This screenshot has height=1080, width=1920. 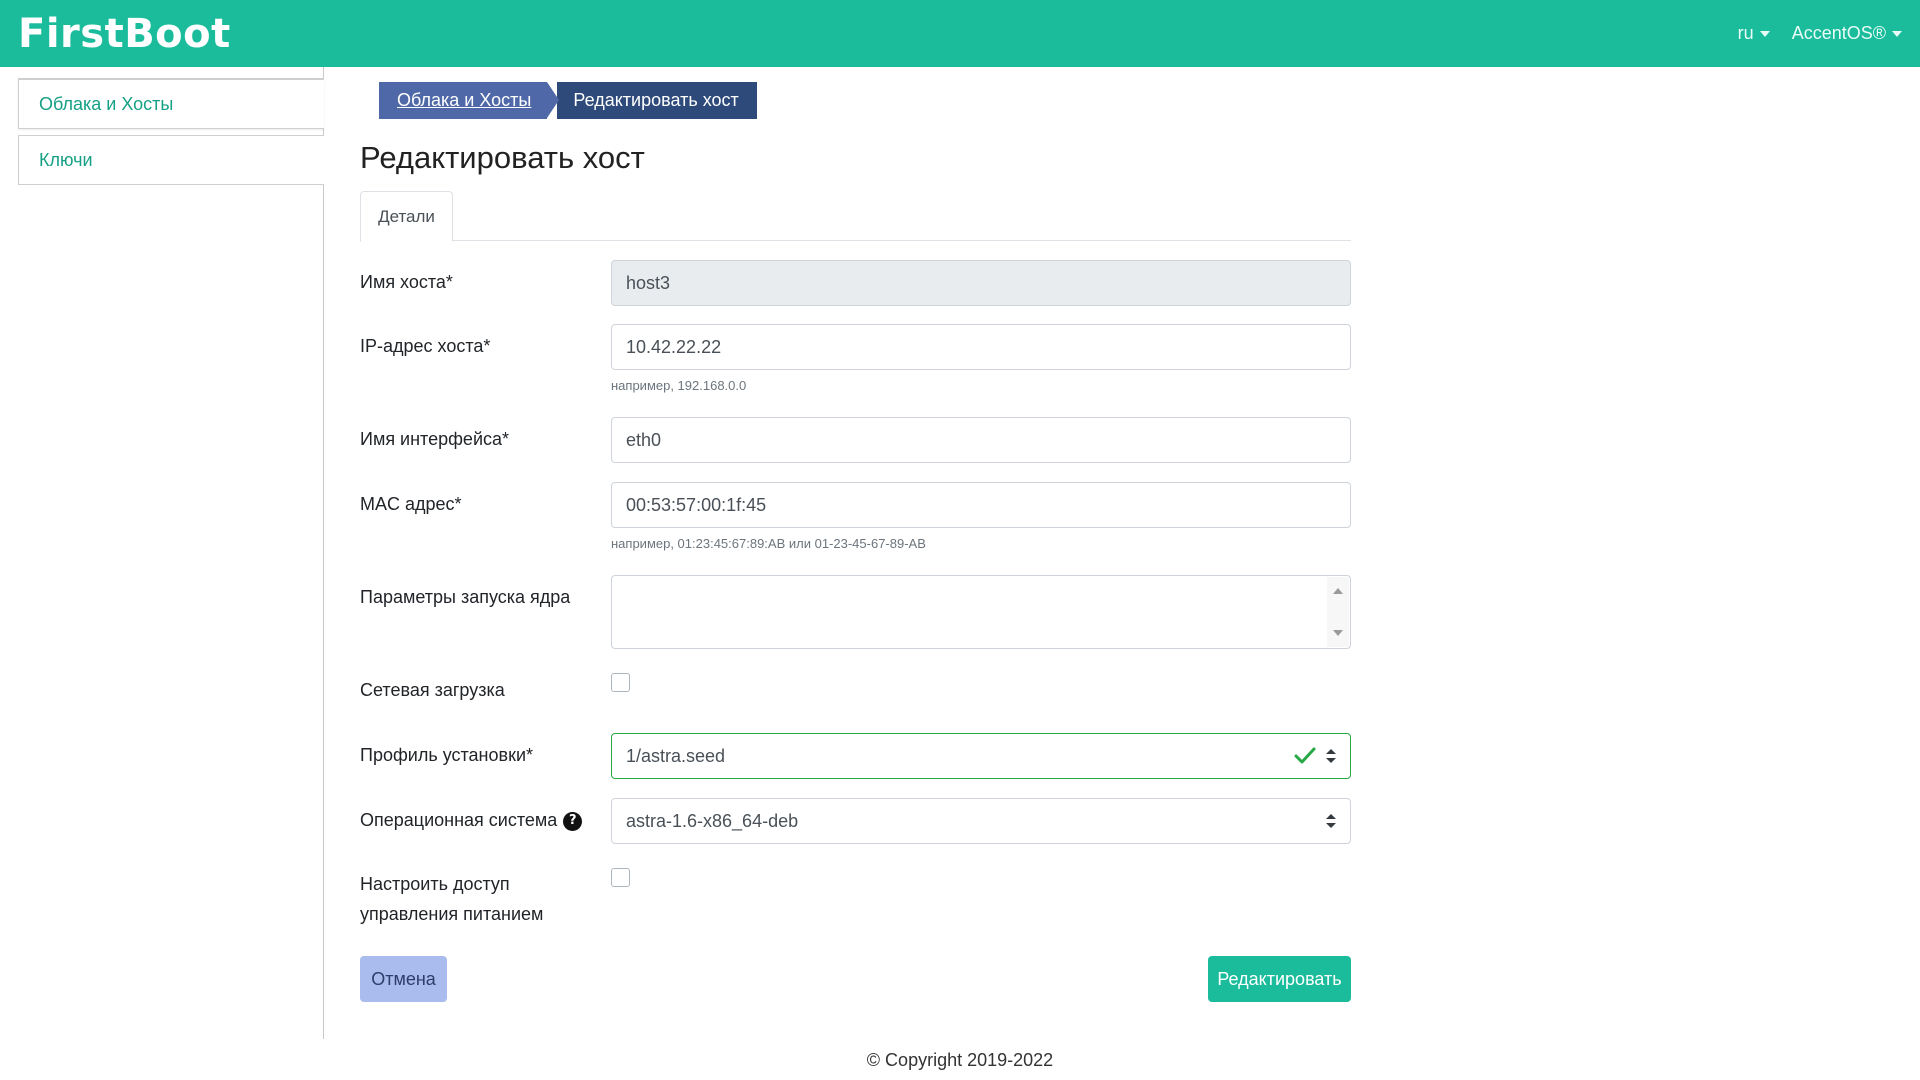 What do you see at coordinates (406, 282) in the screenshot?
I see `hostname-label: Имя хоста*` at bounding box center [406, 282].